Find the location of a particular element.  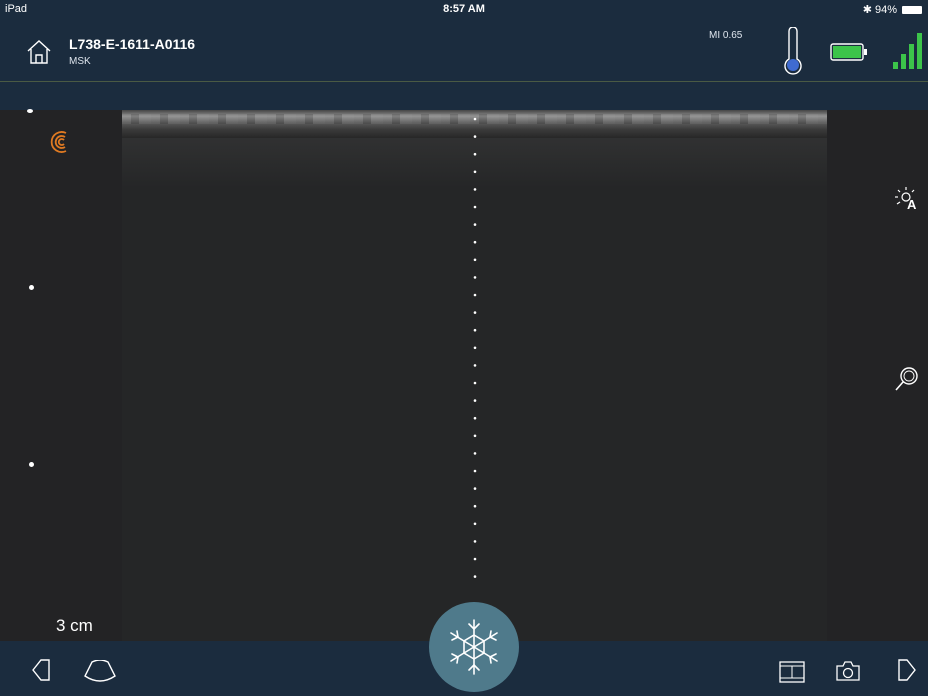

probe-shape-icon is located at coordinates (100, 671).